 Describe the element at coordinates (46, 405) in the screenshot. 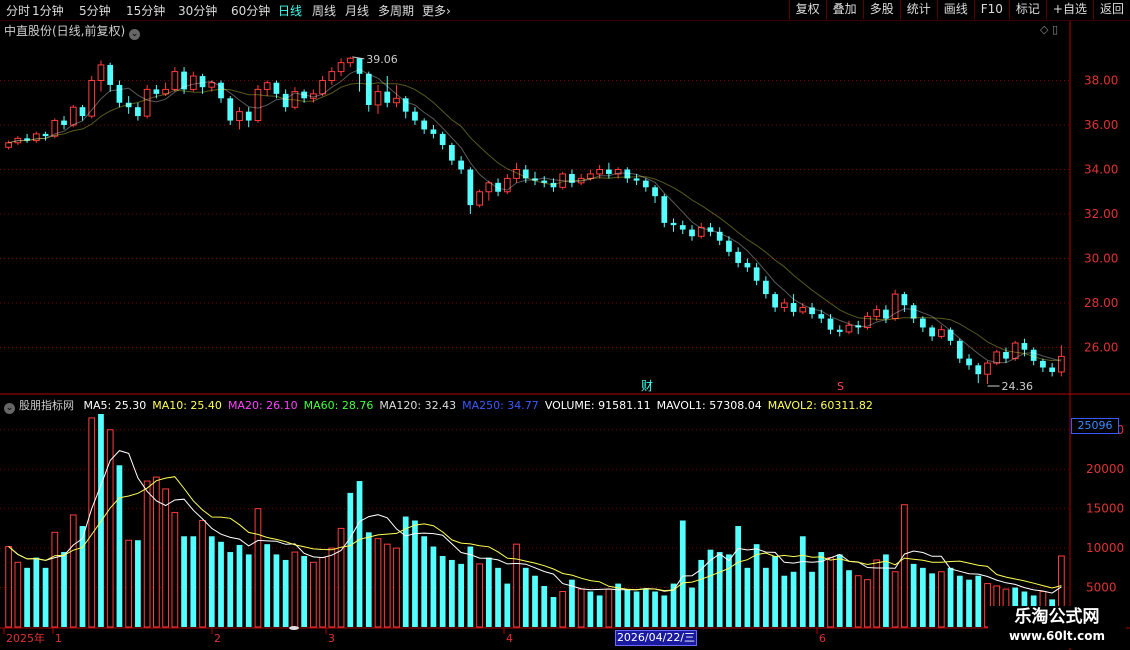

I see `indicator-name: 股朋指标网` at that location.